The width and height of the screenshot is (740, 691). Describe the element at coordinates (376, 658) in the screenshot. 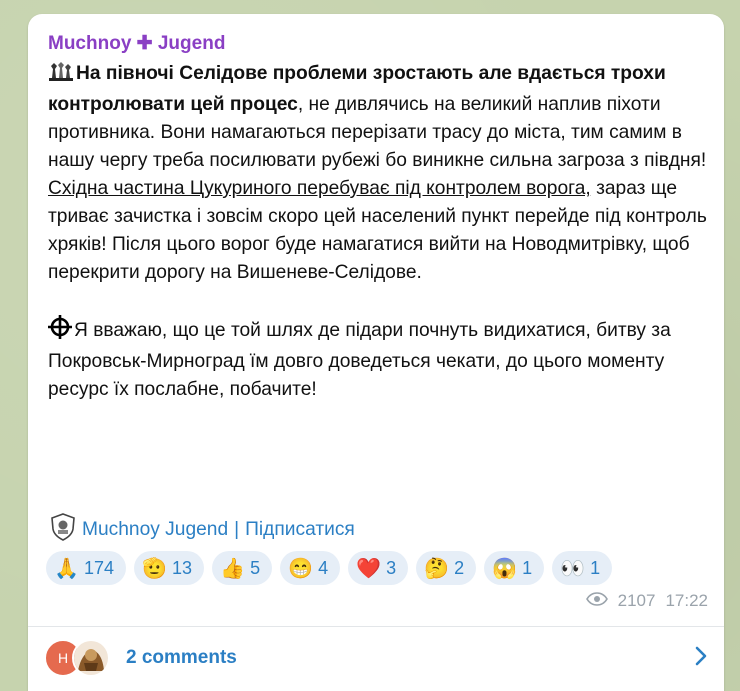

I see `comments-button: H 2 comments` at that location.